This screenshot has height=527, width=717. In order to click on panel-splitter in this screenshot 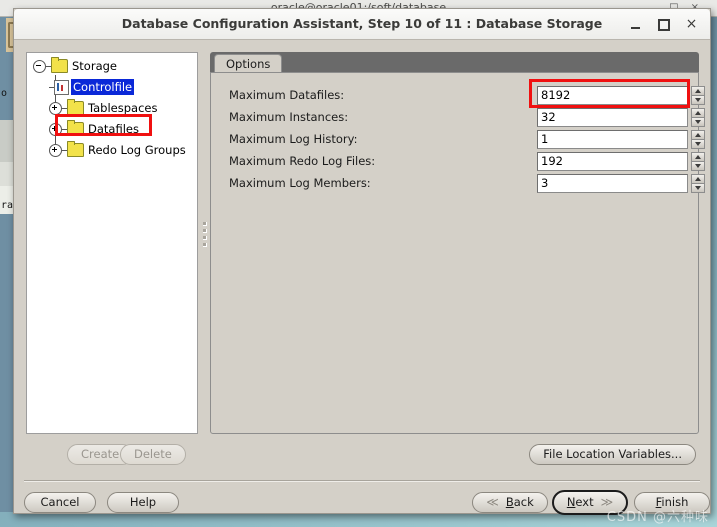, I will do `click(205, 243)`.